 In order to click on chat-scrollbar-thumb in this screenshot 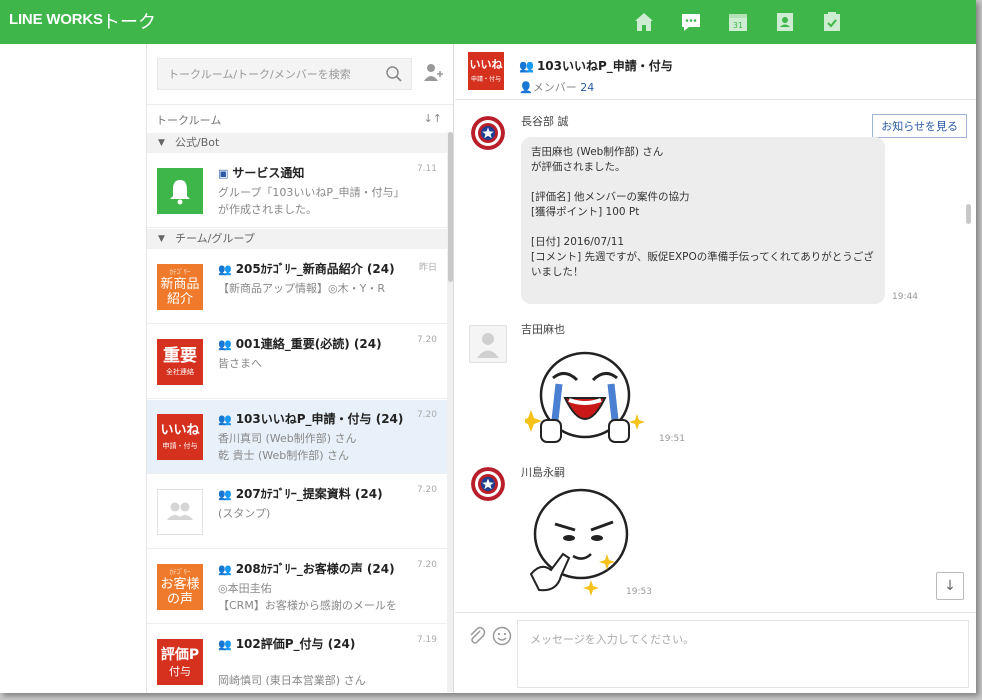, I will do `click(968, 214)`.